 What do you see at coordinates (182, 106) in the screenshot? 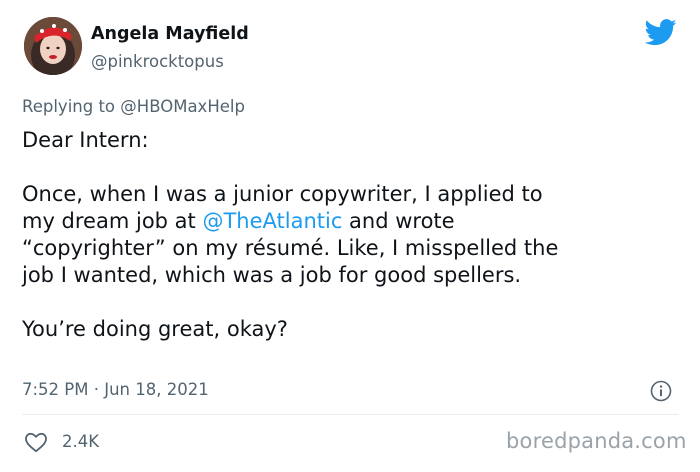
I see `replying-handle-link: @HBOMaxHelp` at bounding box center [182, 106].